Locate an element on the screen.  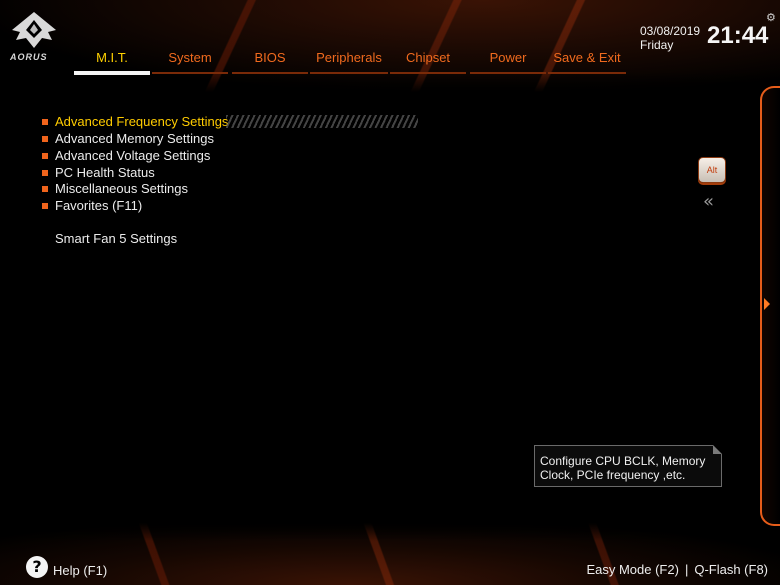
menu-item-label: Miscellaneous Settings is located at coordinates (121, 188).